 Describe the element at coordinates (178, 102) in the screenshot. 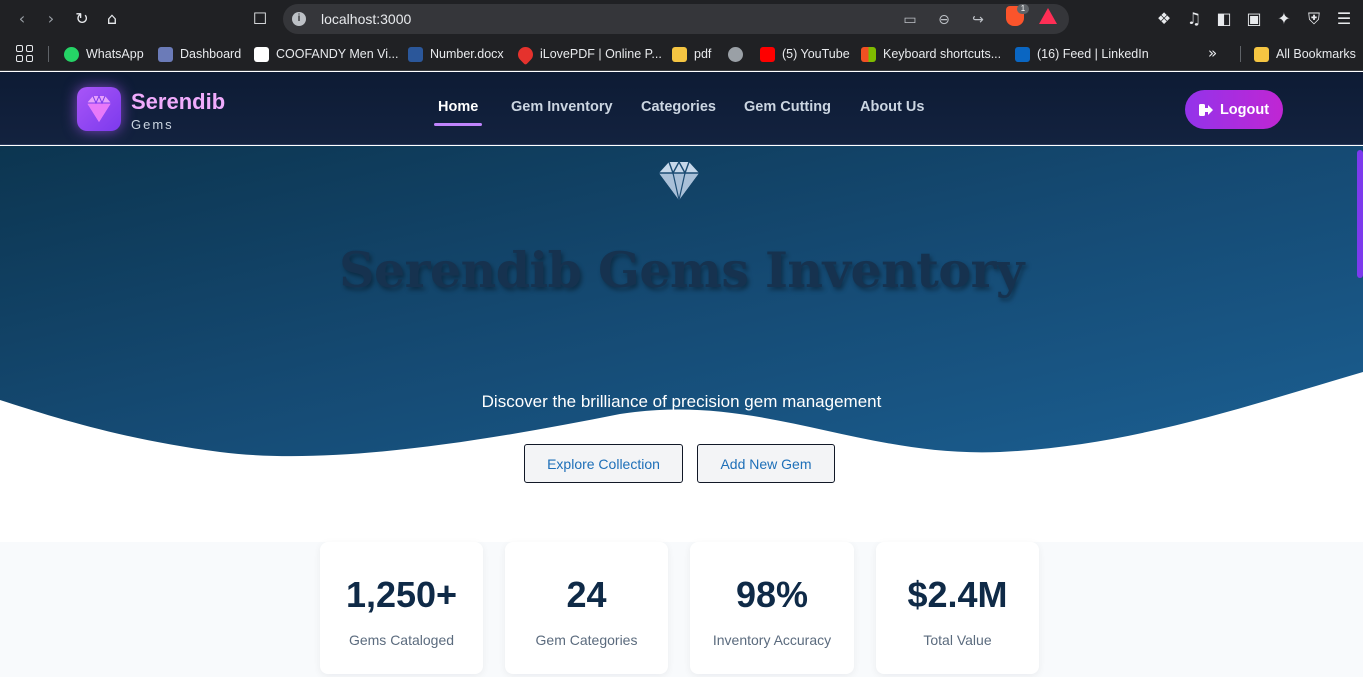

I see `brand-name: Serendib` at that location.